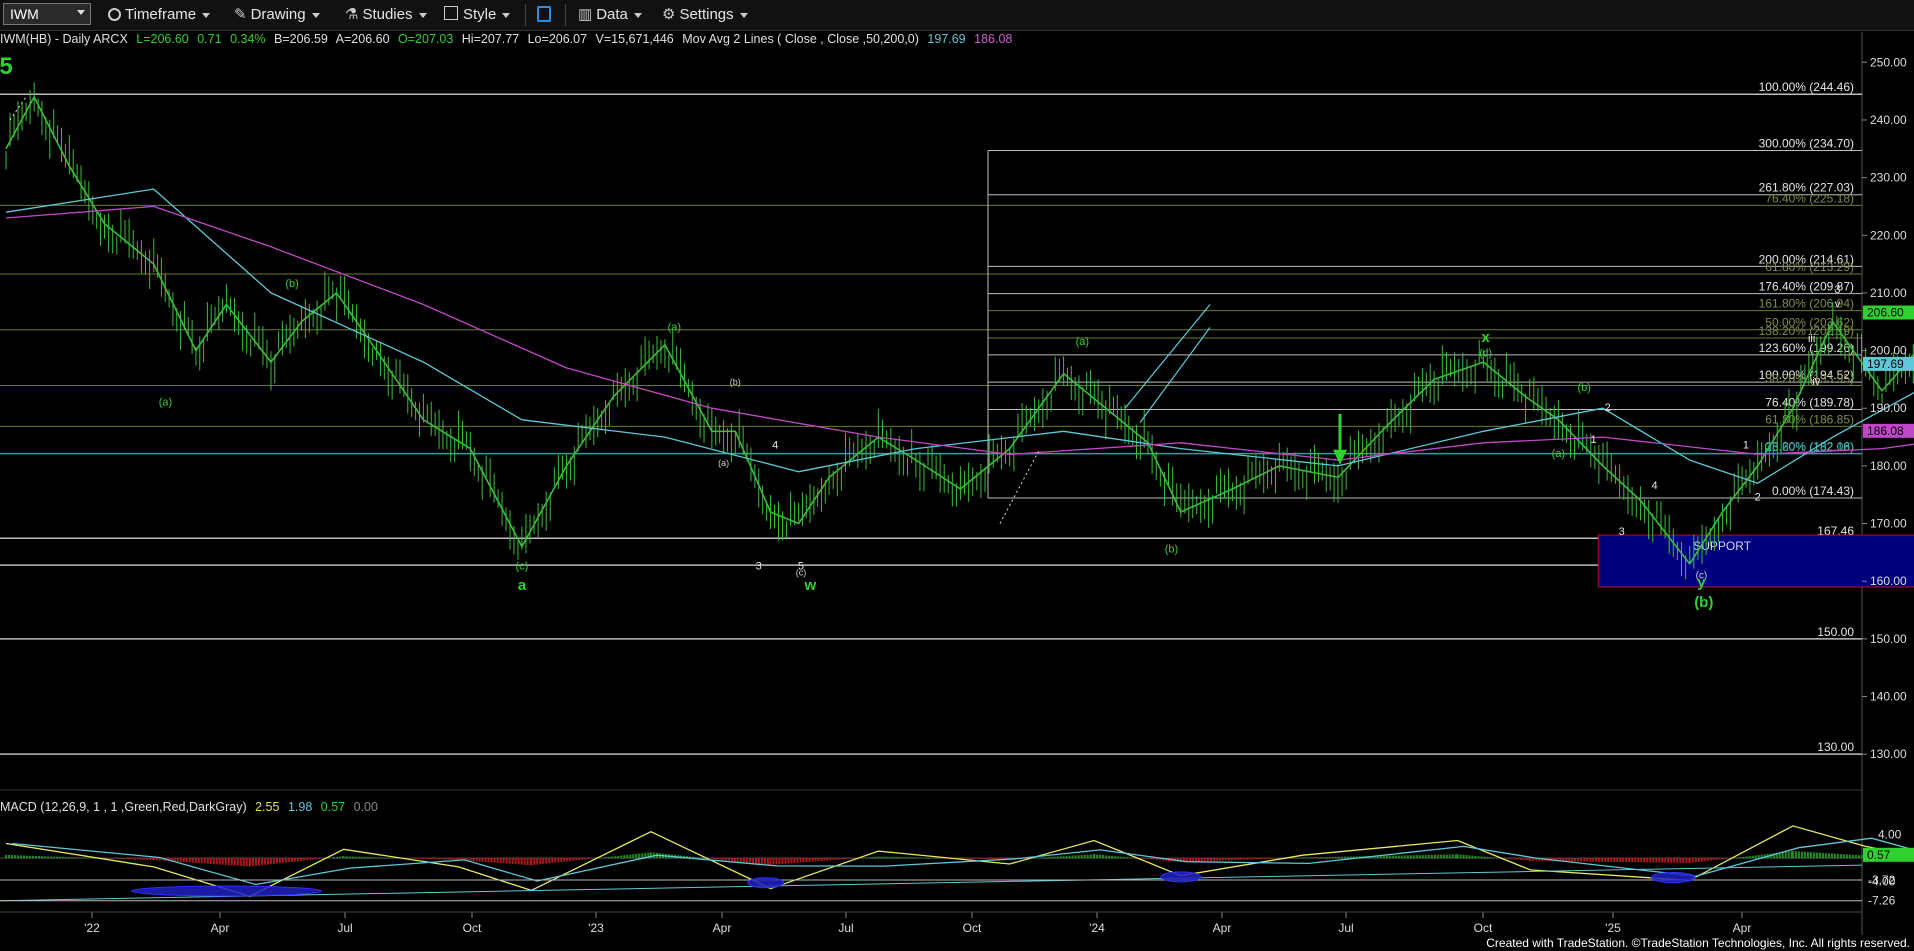  Describe the element at coordinates (809, 585) in the screenshot. I see `wave-label: w` at that location.